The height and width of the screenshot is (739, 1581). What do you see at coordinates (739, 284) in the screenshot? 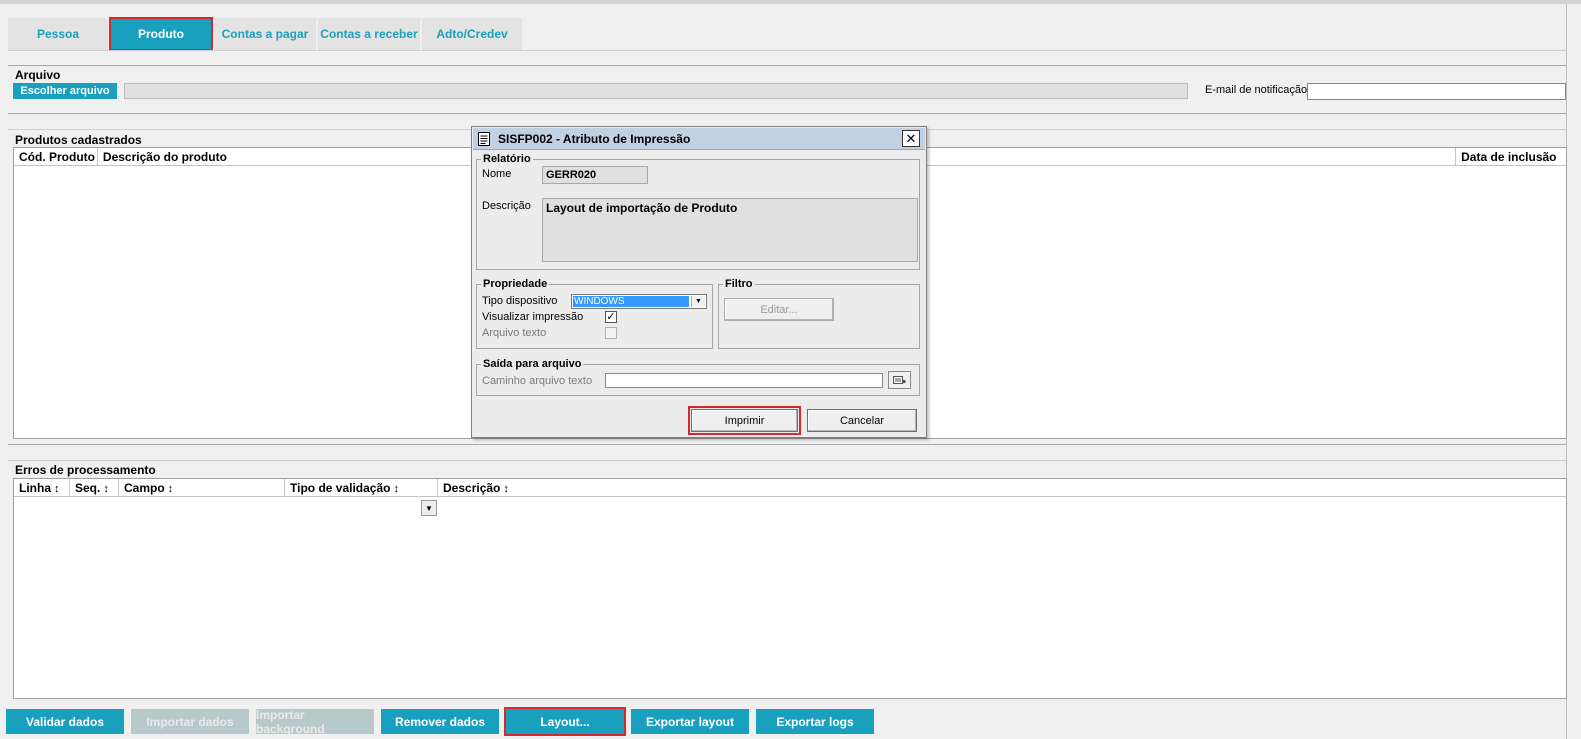
I see `filtro-legend: Filtro` at bounding box center [739, 284].